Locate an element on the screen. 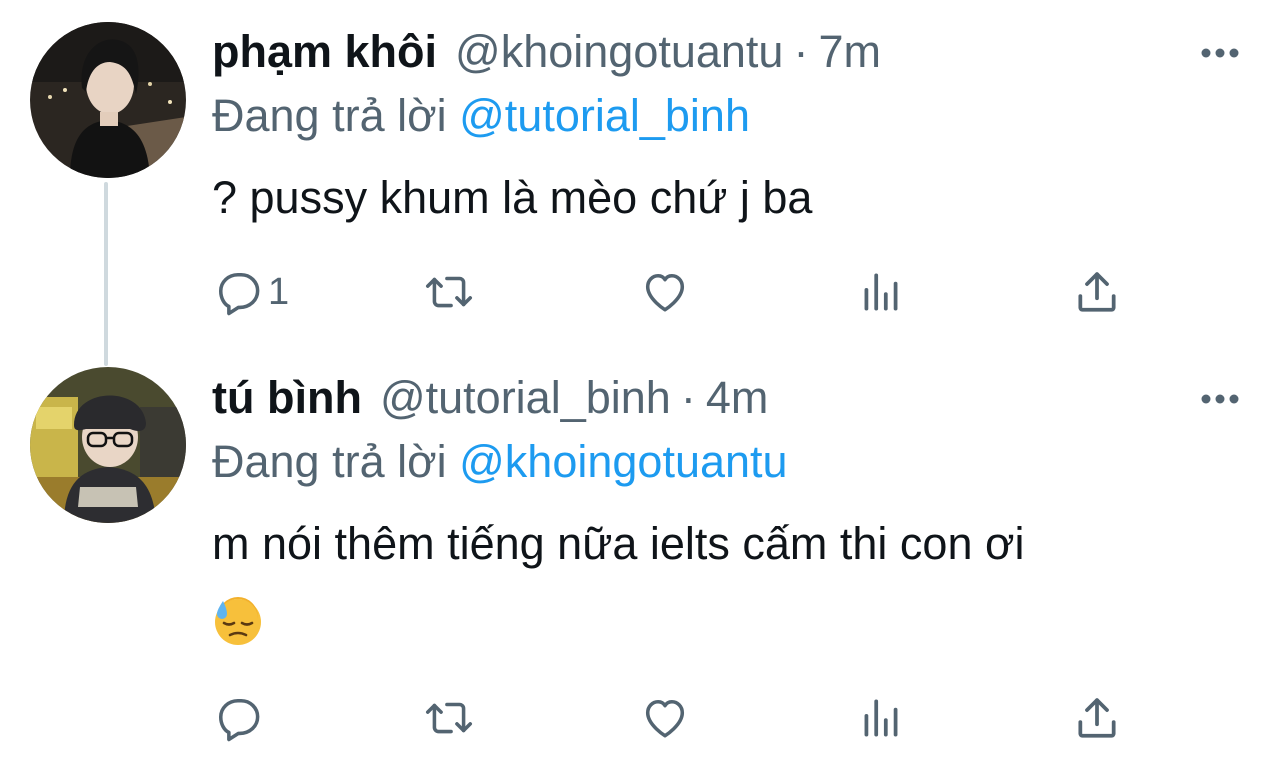 The height and width of the screenshot is (764, 1284). tweet-actions is located at coordinates (672, 718).